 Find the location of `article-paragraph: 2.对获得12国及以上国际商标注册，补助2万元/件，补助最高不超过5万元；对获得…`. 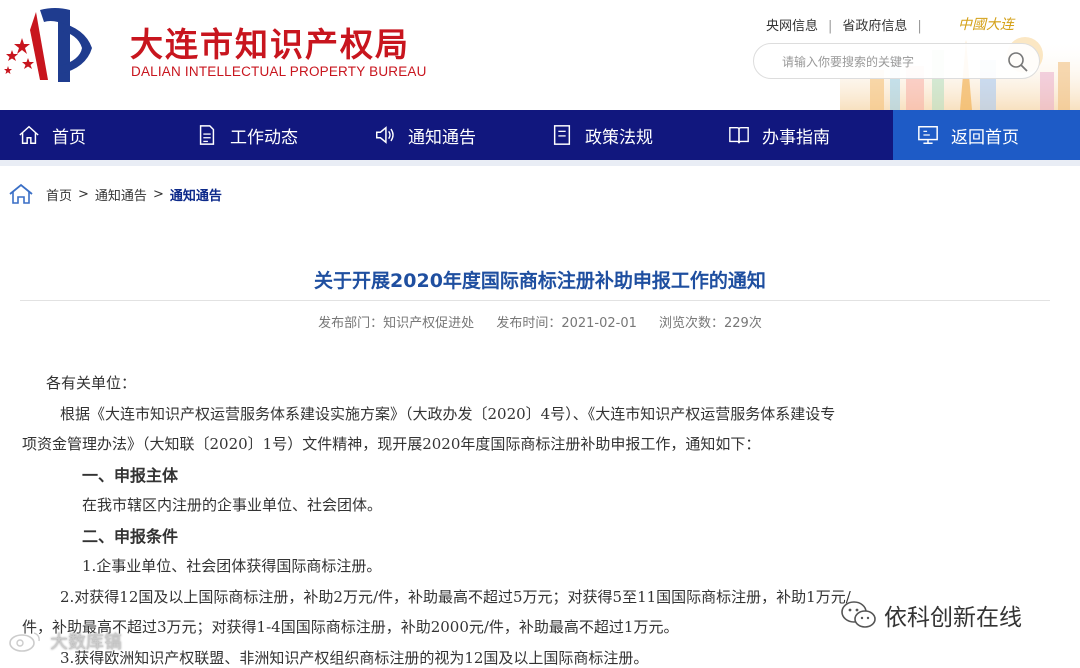

article-paragraph: 2.对获得12国及以上国际商标注册，补助2万元/件，补助最高不超过5万元；对获得… is located at coordinates (455, 597).